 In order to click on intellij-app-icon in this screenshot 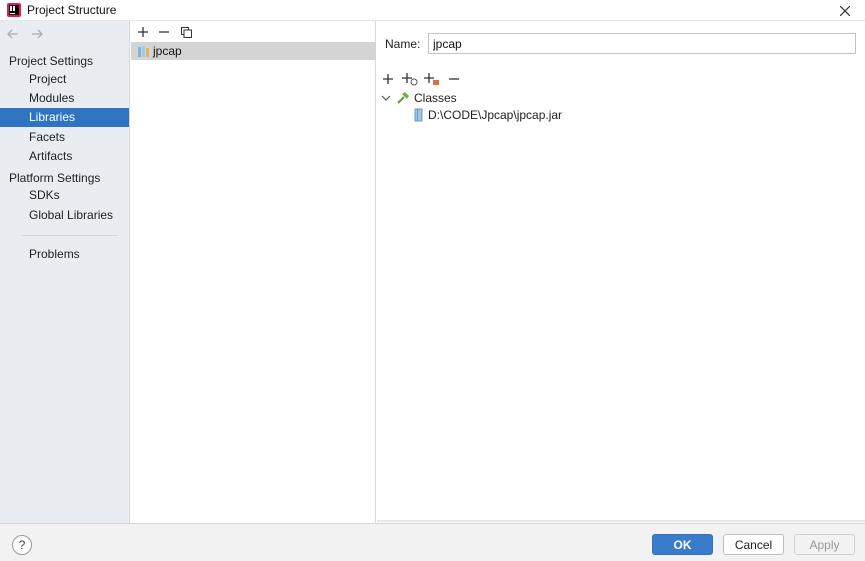, I will do `click(14, 10)`.